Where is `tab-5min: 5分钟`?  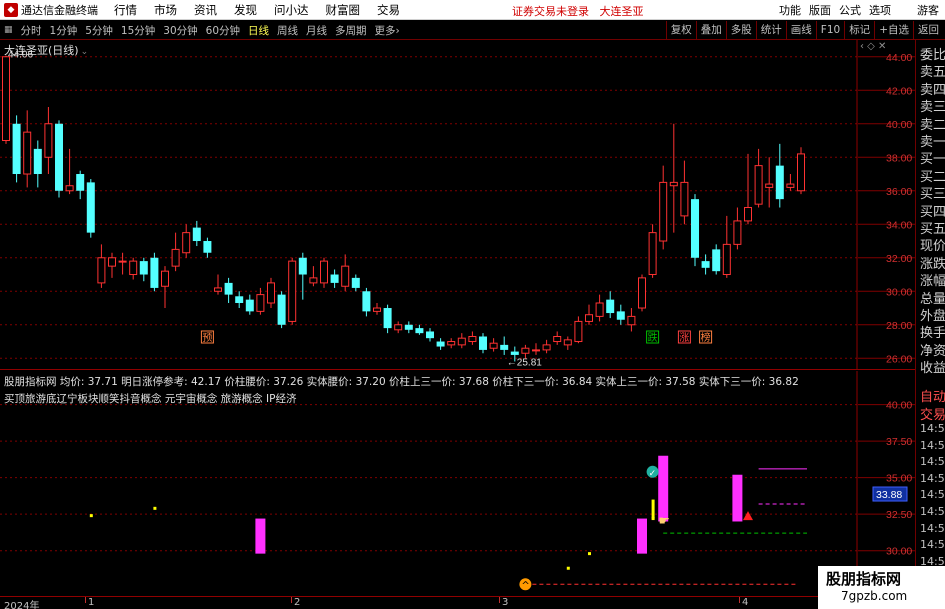 tab-5min: 5分钟 is located at coordinates (99, 30).